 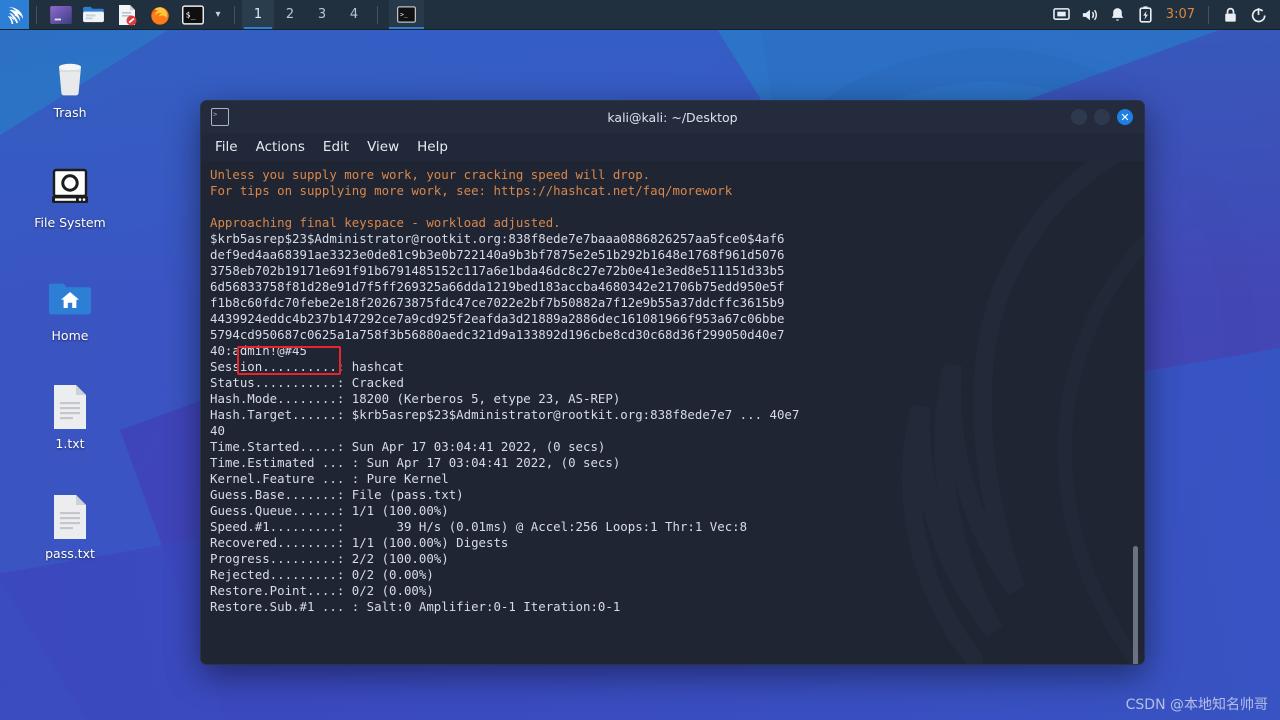 I want to click on volume-icon, so click(x=1090, y=14).